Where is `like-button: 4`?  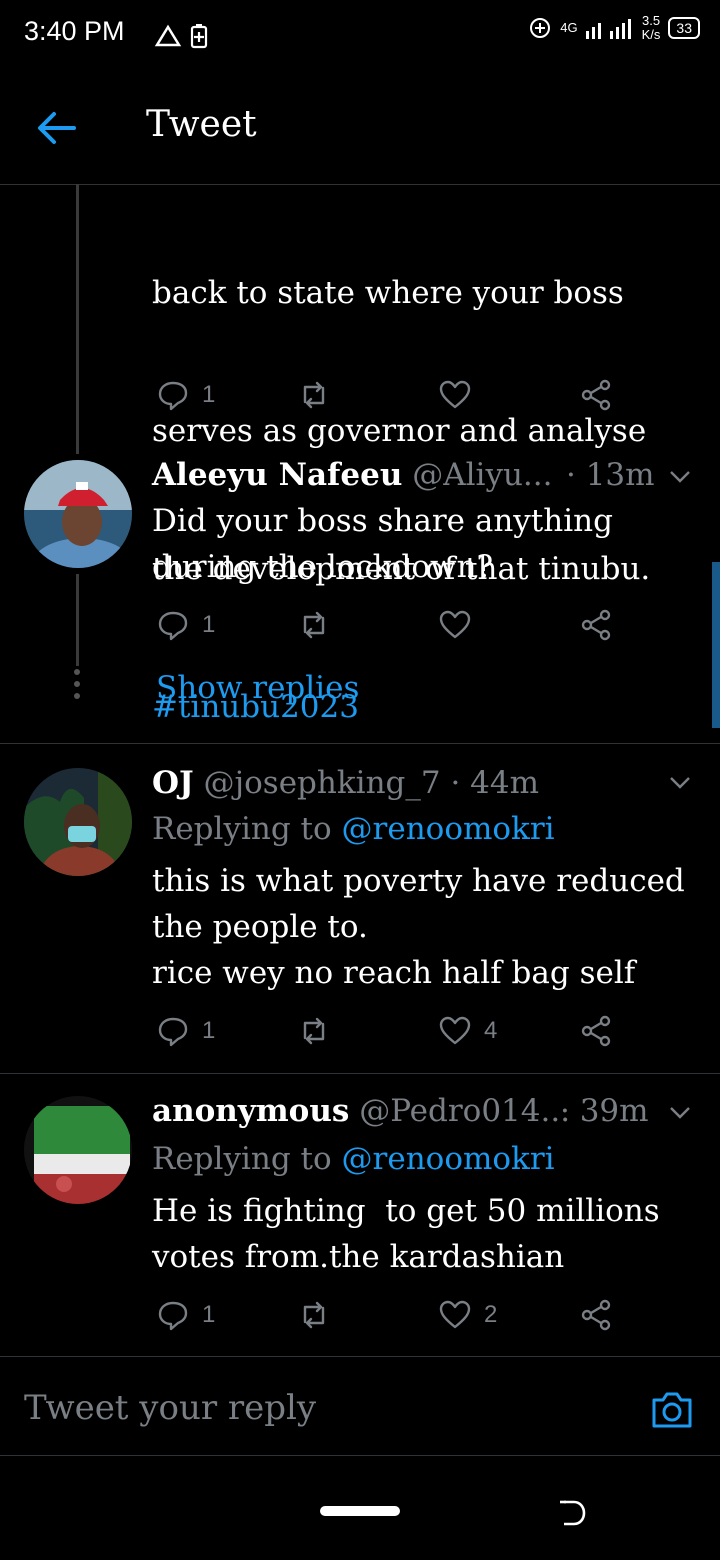 like-button: 4 is located at coordinates (508, 1031).